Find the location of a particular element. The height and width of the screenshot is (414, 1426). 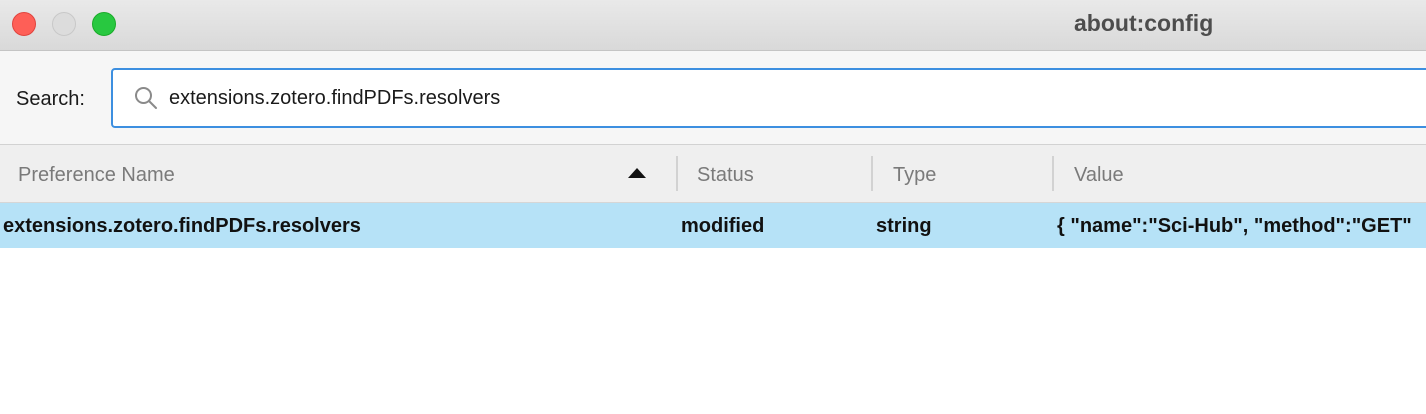

preference-name-cell: extensions.zotero.findPDFs.resolvers is located at coordinates (182, 226).